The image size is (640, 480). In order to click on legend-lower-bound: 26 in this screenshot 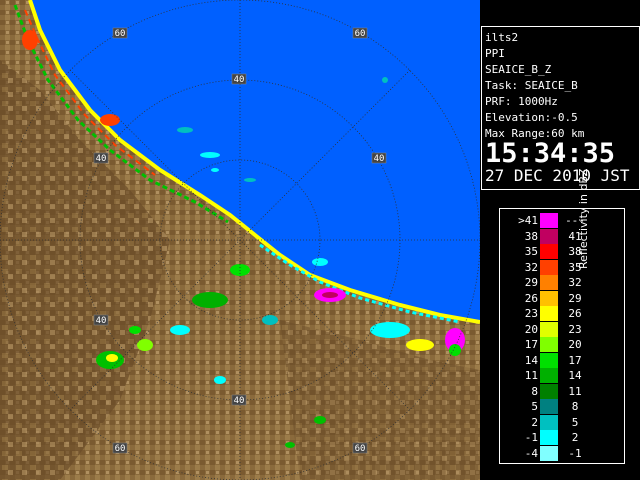, I will do `click(531, 298)`.